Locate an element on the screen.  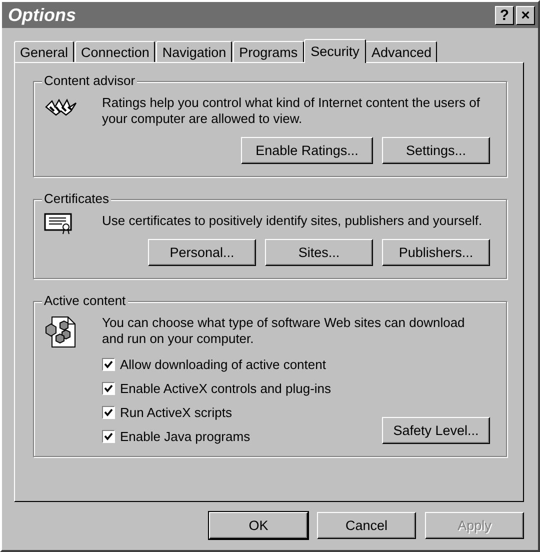
group-title: Active content is located at coordinates (85, 300).